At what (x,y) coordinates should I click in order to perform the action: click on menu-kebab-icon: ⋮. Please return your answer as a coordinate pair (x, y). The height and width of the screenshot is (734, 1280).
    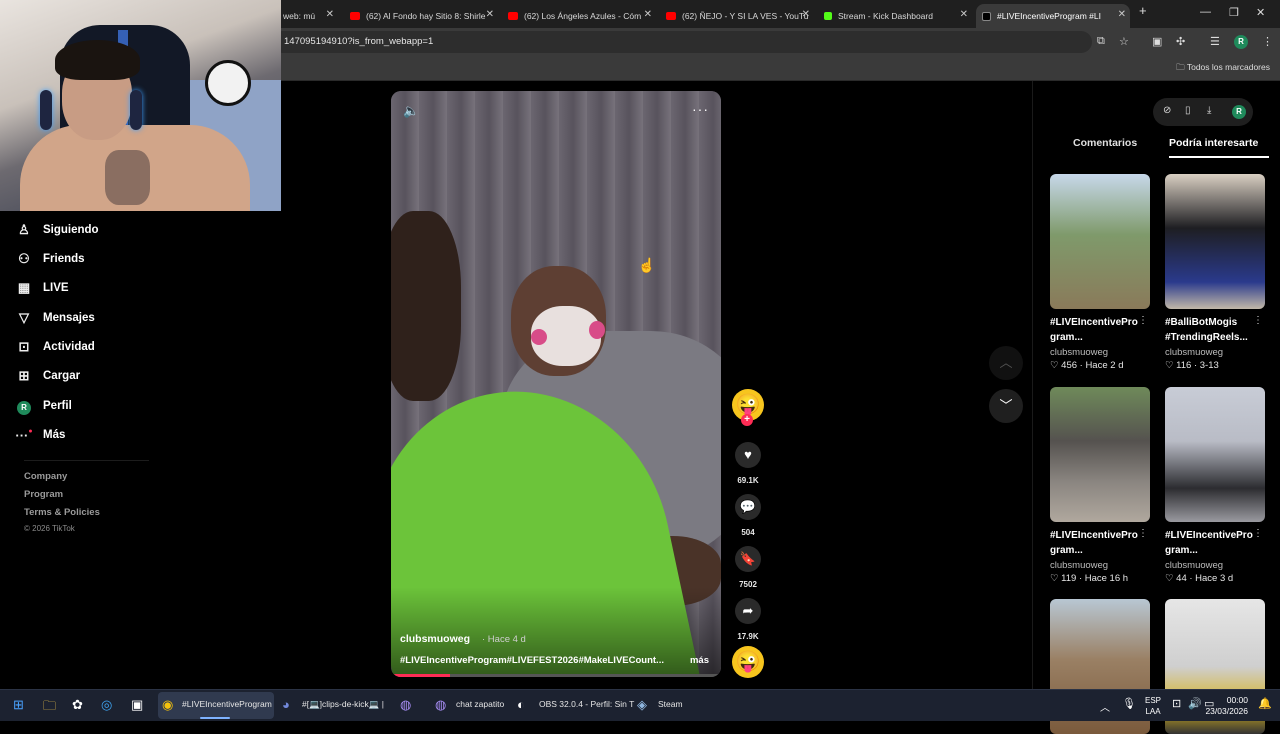
    Looking at the image, I should click on (1267, 41).